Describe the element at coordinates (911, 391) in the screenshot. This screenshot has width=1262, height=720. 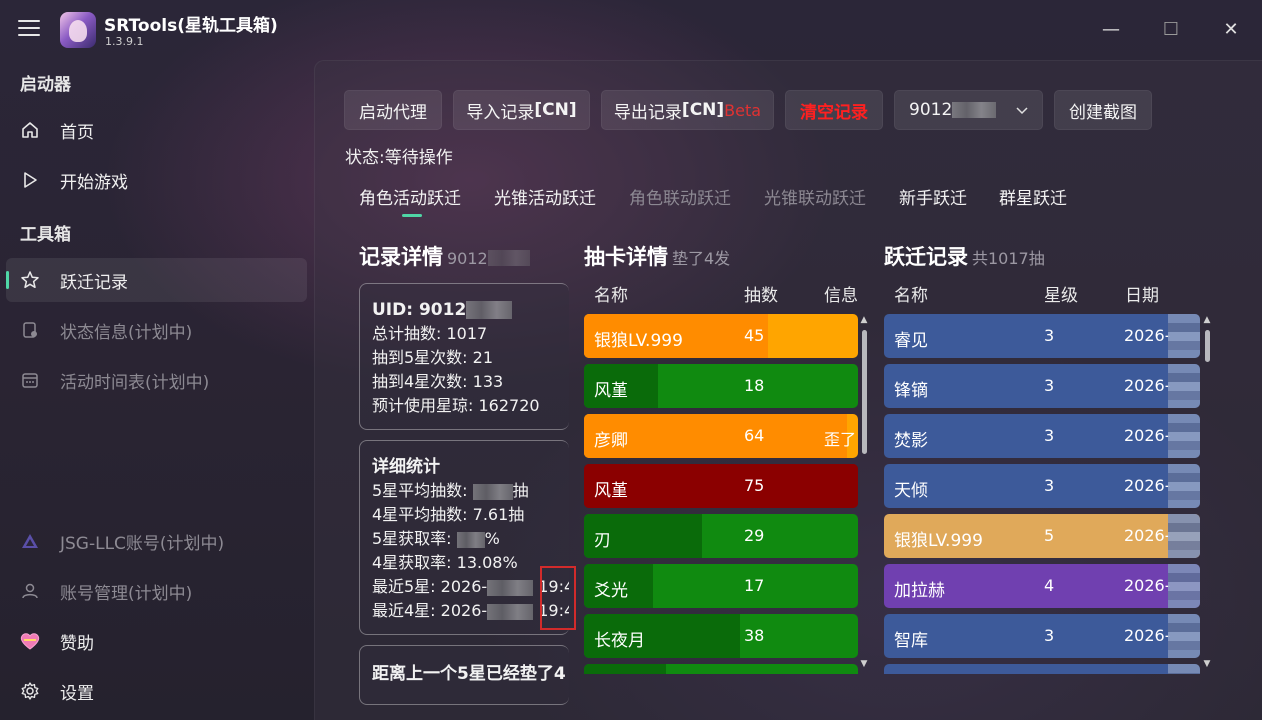
I see `record-name: 锋镝` at that location.